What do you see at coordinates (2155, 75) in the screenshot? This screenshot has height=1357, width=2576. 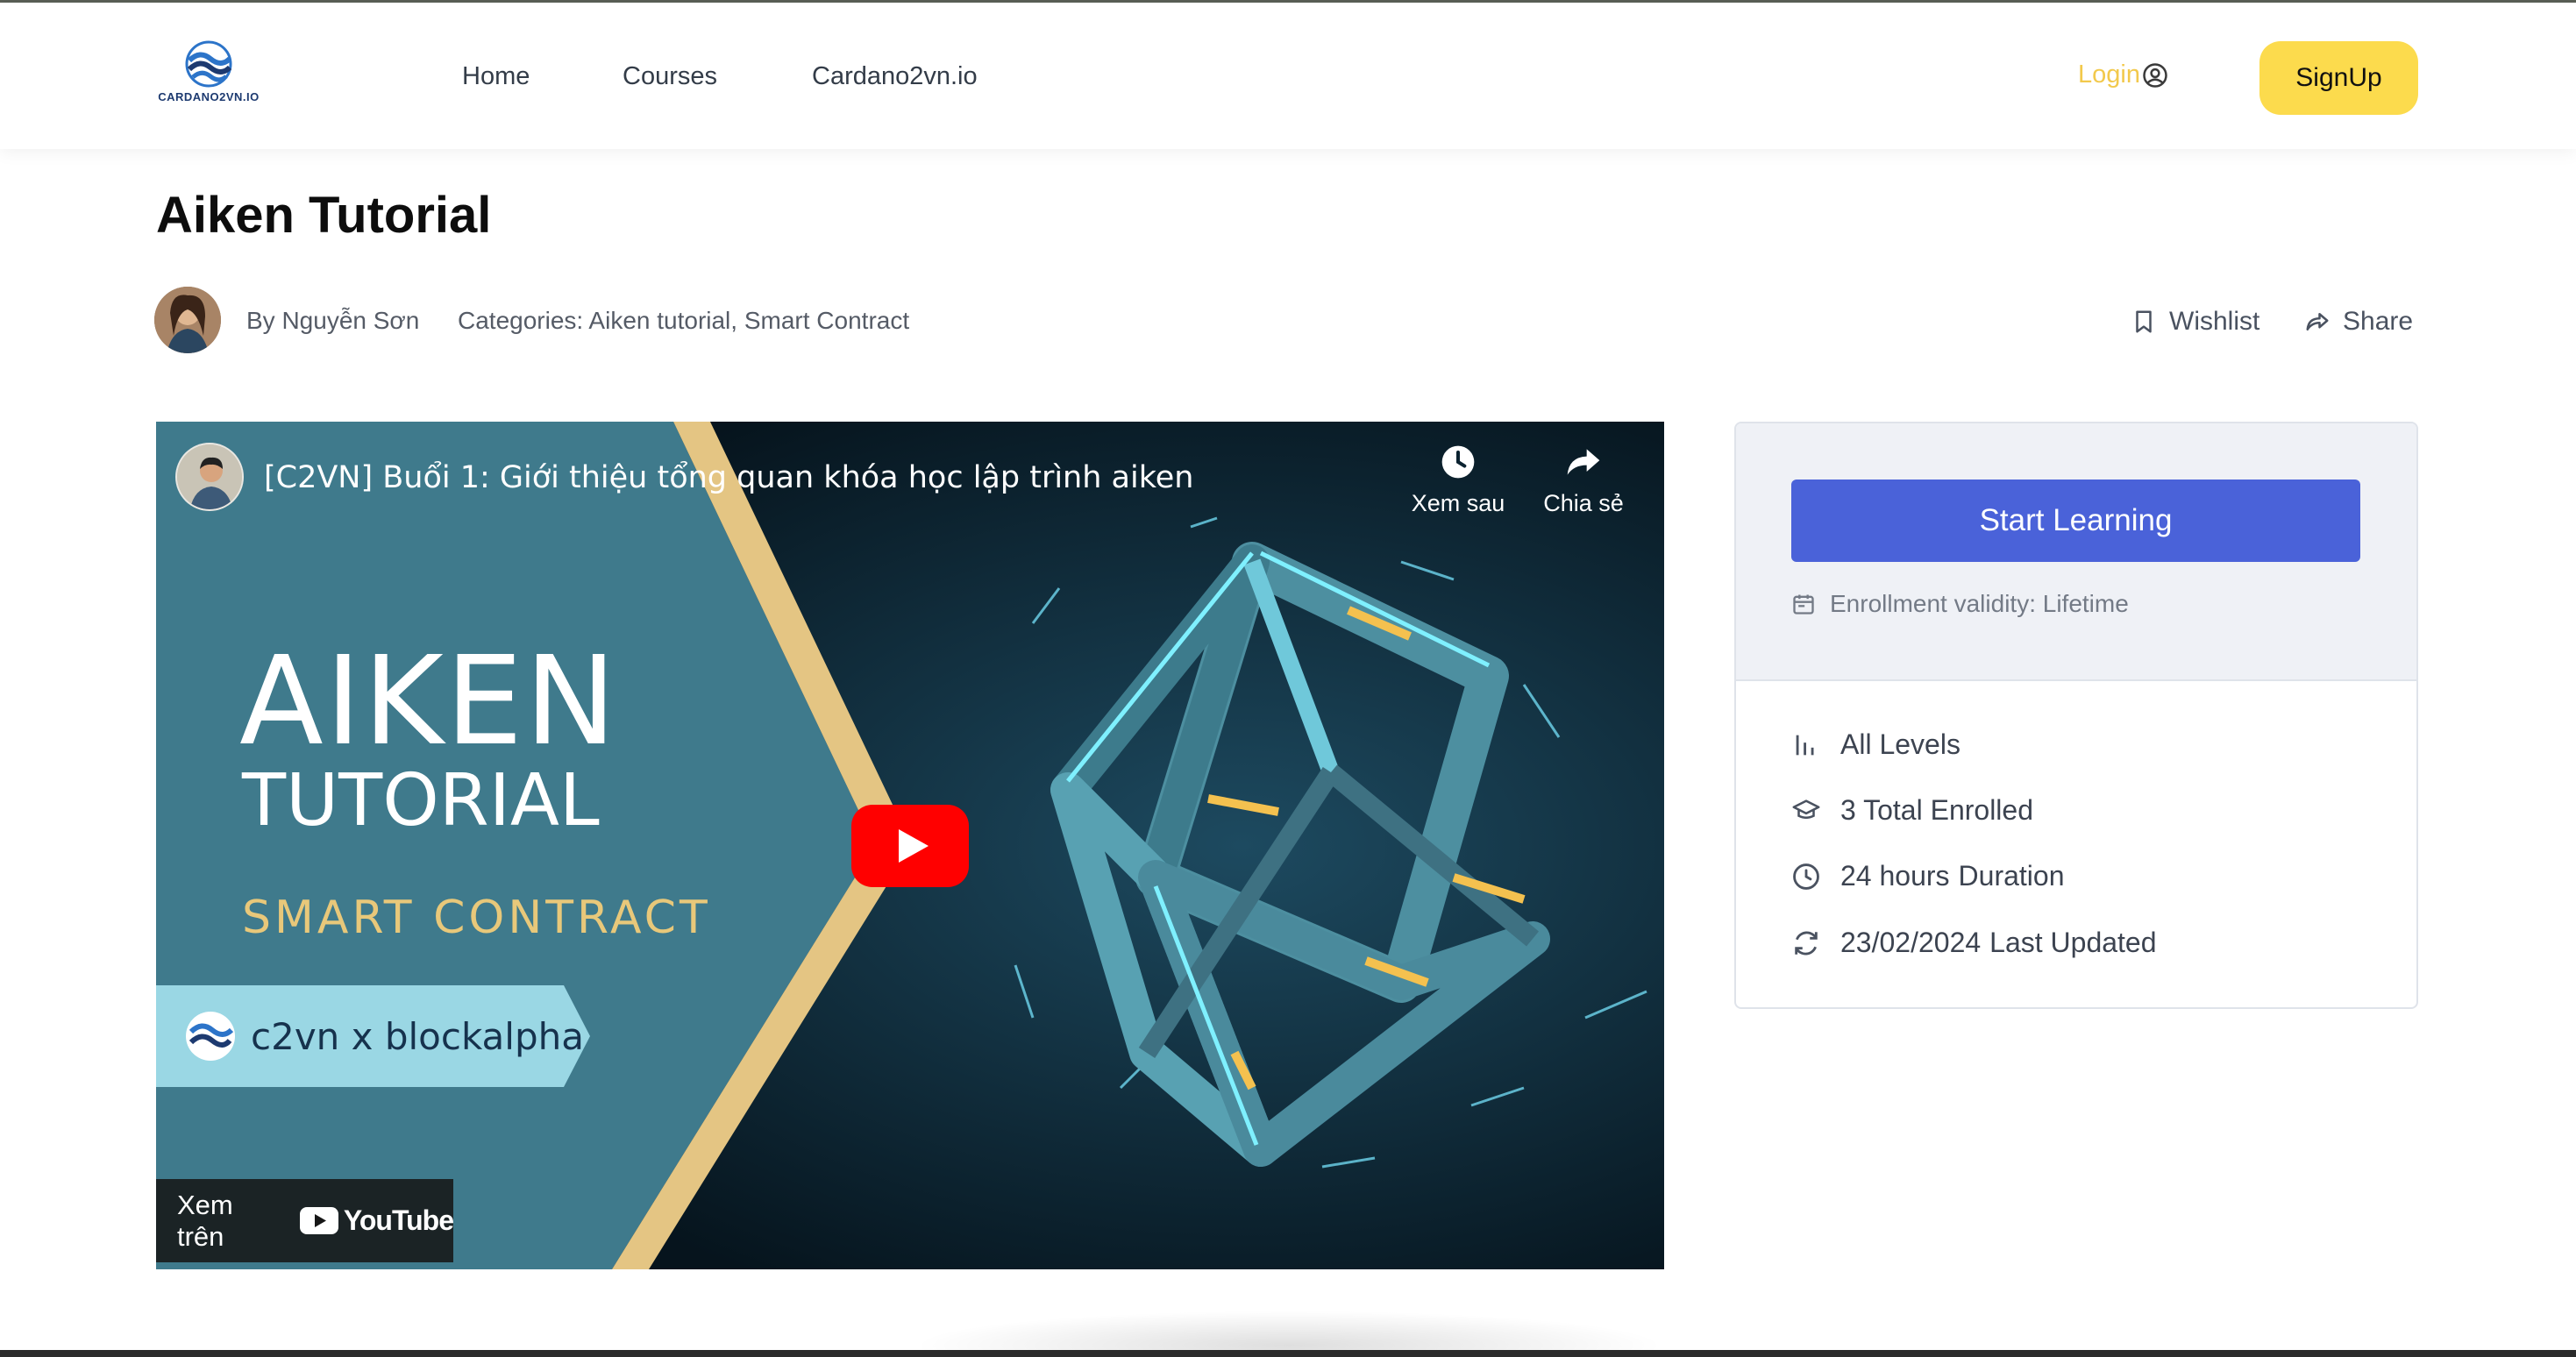 I see `user-circle-icon` at bounding box center [2155, 75].